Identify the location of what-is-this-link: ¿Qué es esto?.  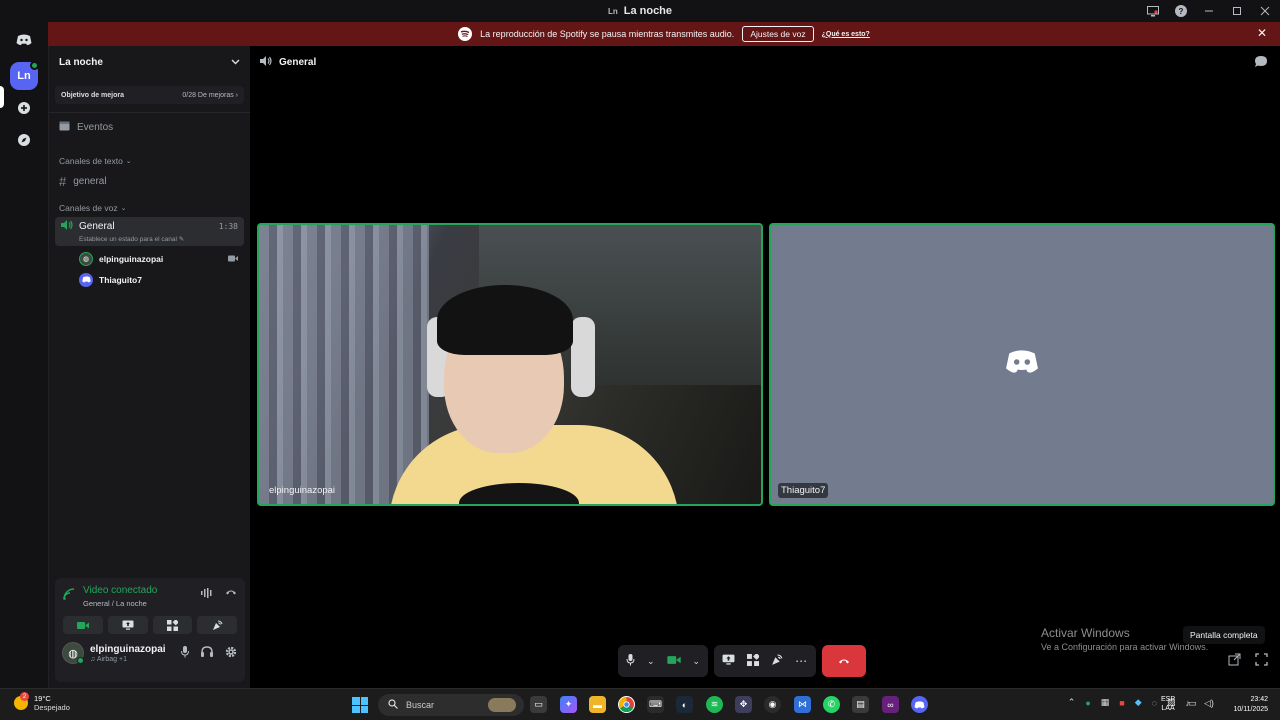
(846, 34).